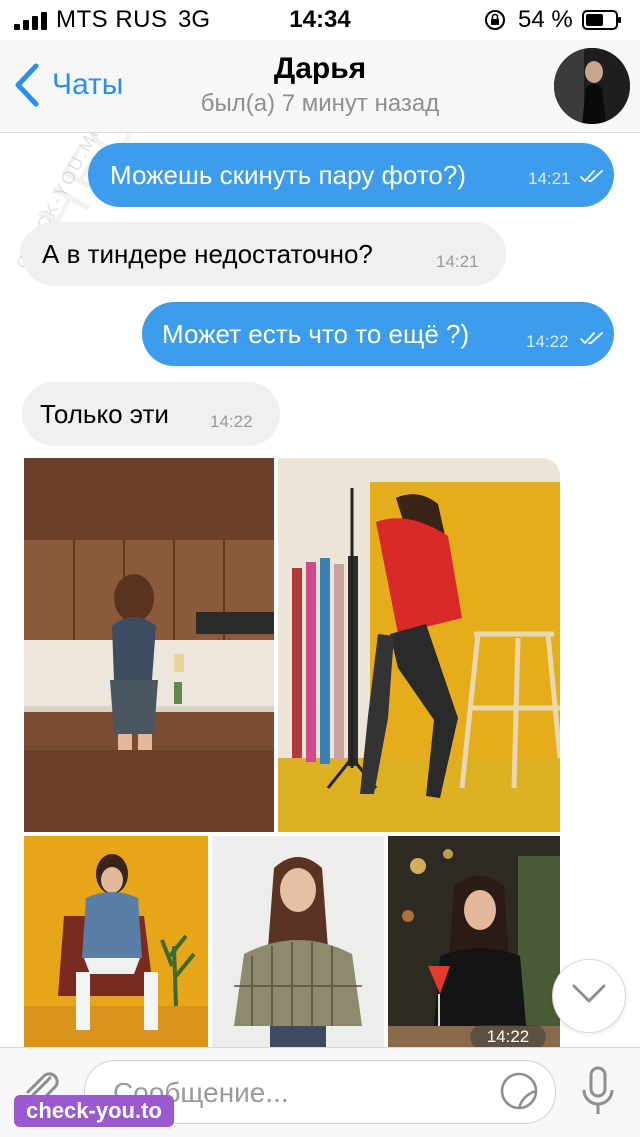 Image resolution: width=640 pixels, height=1137 pixels. What do you see at coordinates (320, 1092) in the screenshot?
I see `message-input-bar: check-you.to` at bounding box center [320, 1092].